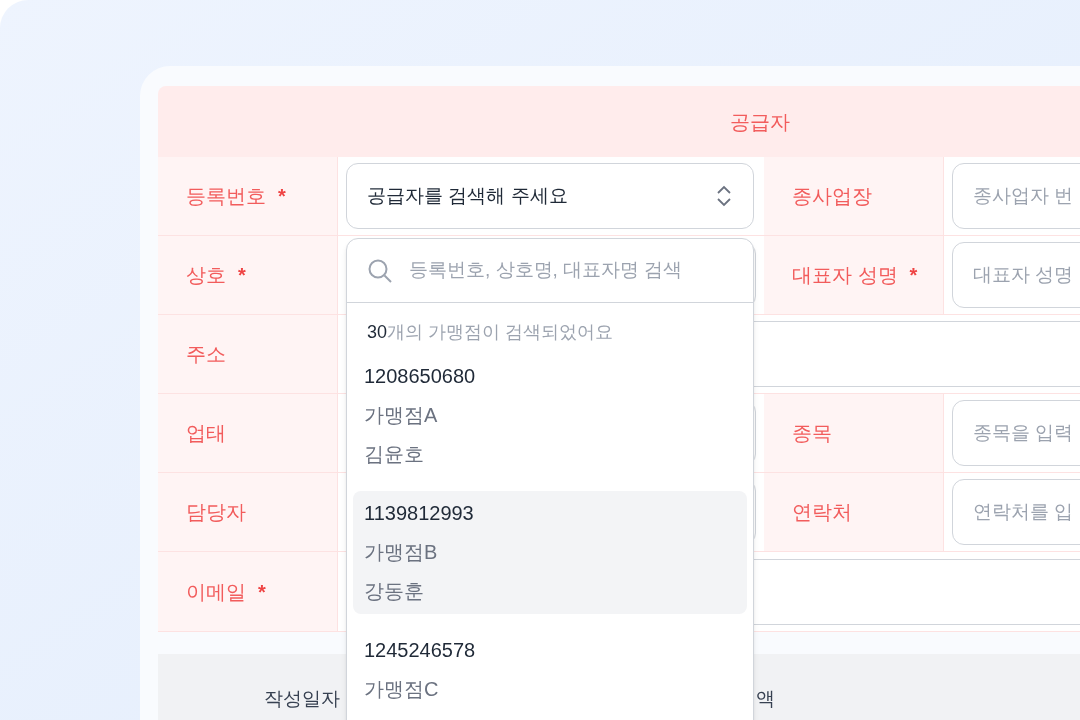 The height and width of the screenshot is (720, 1080). I want to click on column-header: 액, so click(765, 698).